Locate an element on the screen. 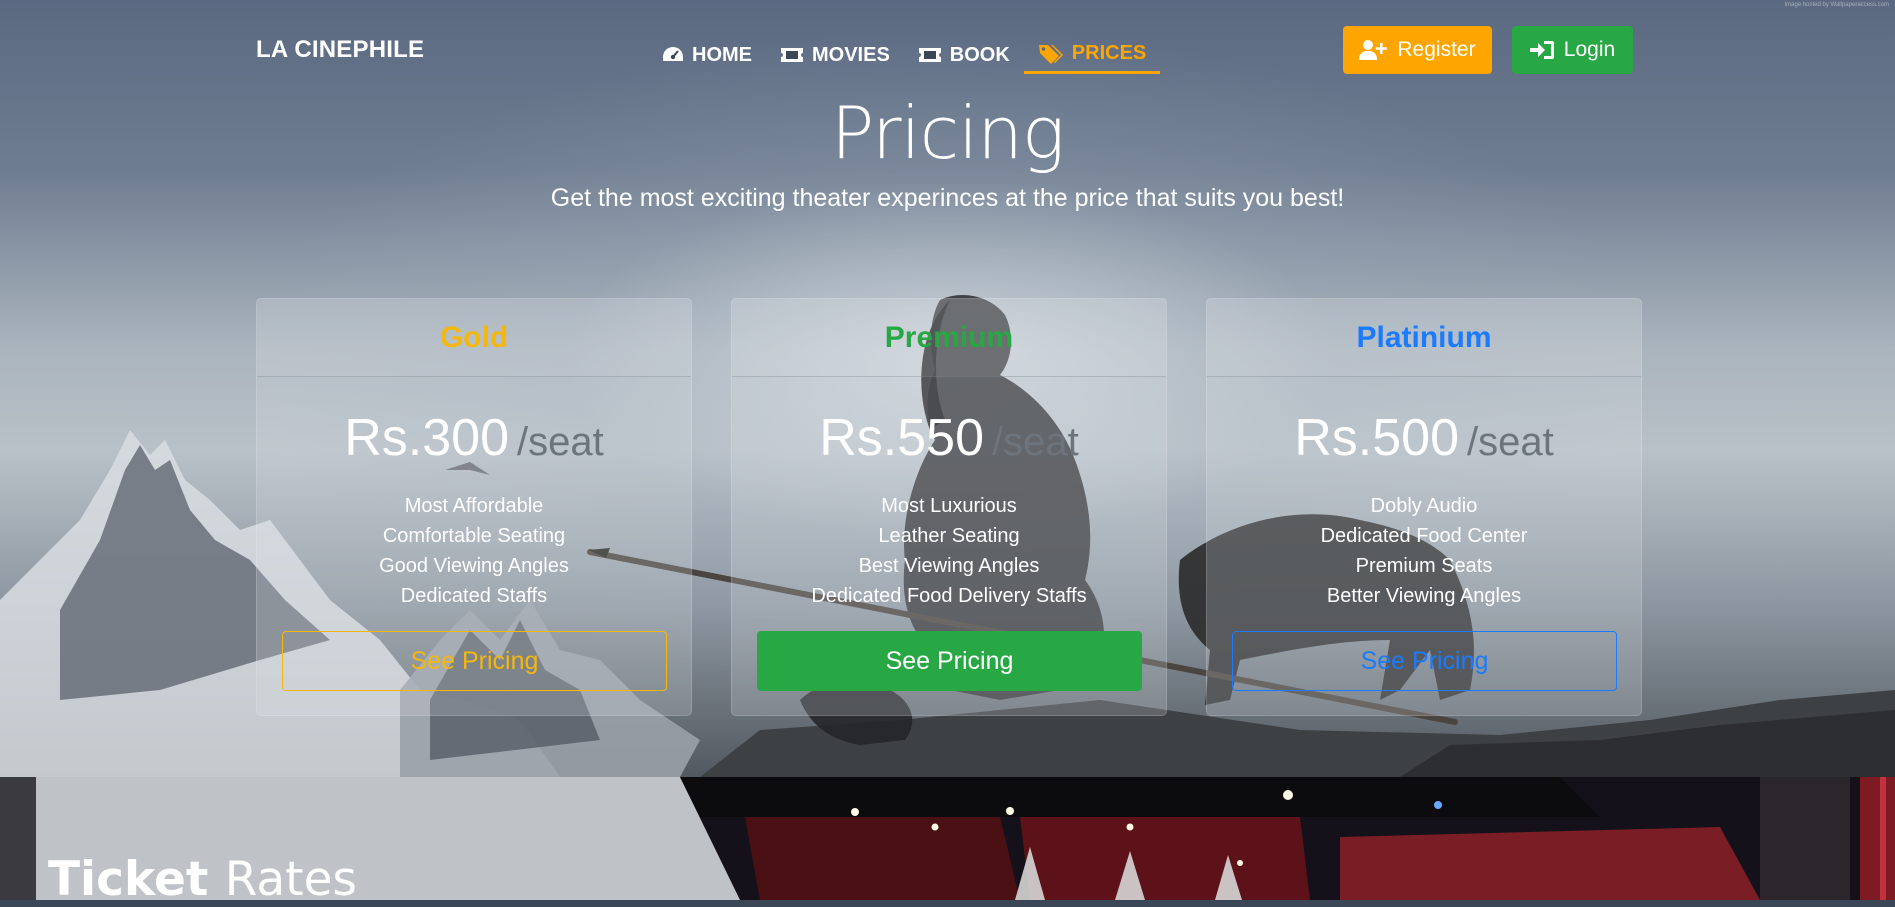  feature-item: Most Affordable is located at coordinates (474, 506).